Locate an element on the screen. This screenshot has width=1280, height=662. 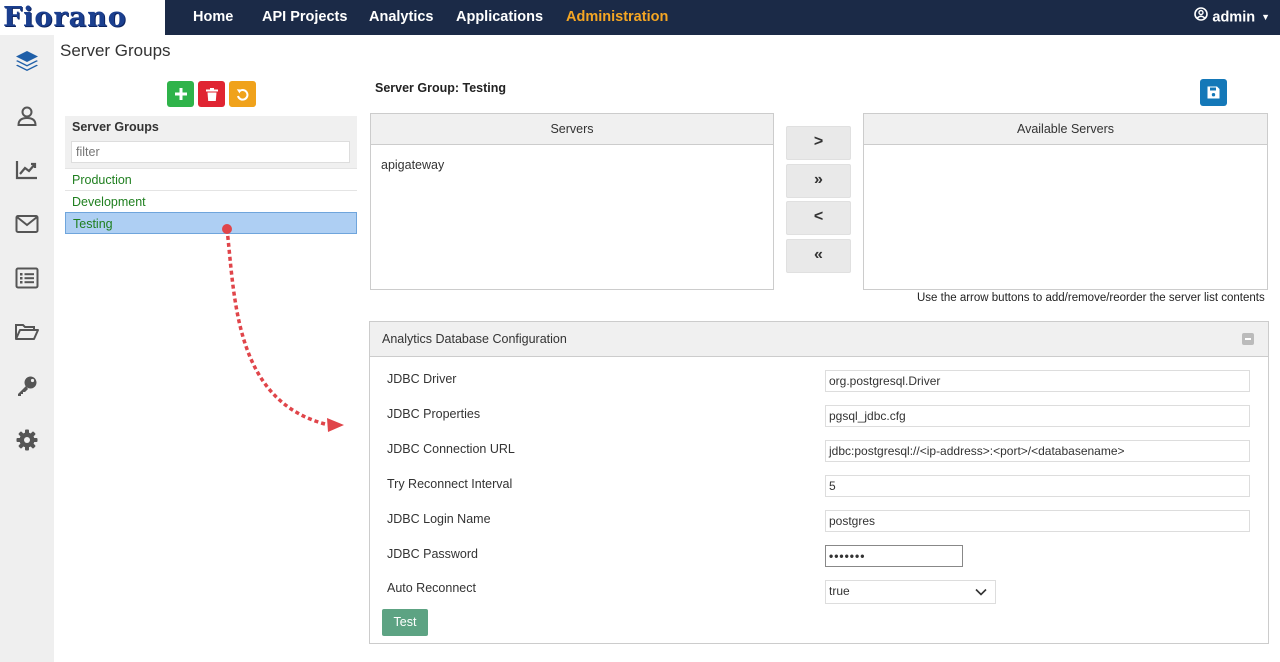
move-left-button: < is located at coordinates (818, 218).